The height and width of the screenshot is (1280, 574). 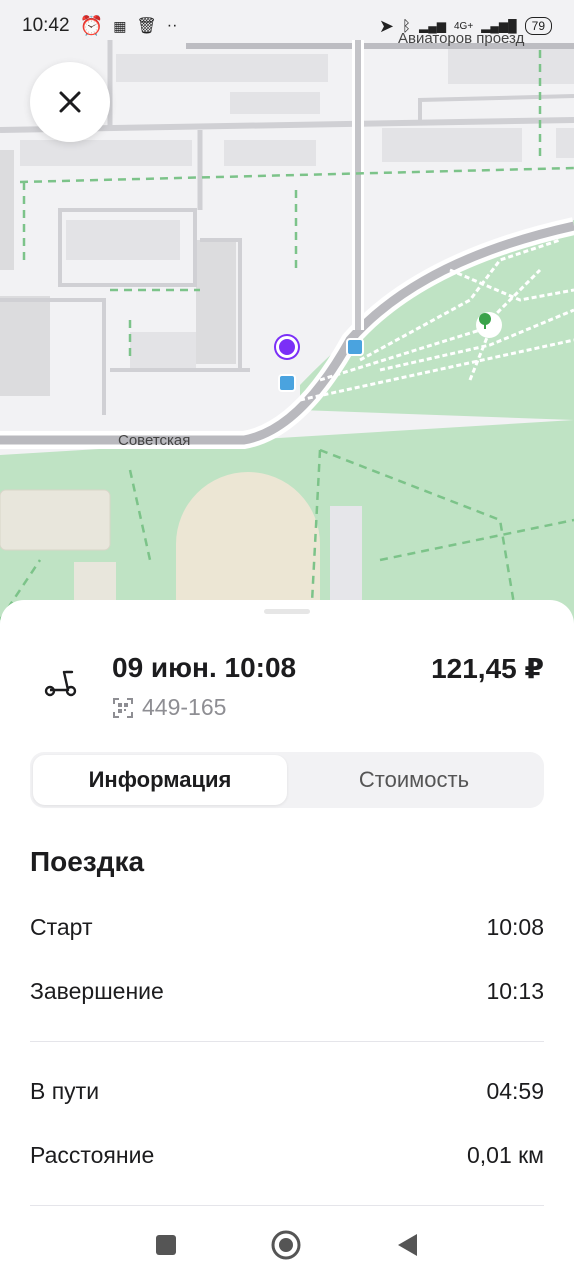 What do you see at coordinates (287, 991) in the screenshot?
I see `info-row-end: Завершение 10:13` at bounding box center [287, 991].